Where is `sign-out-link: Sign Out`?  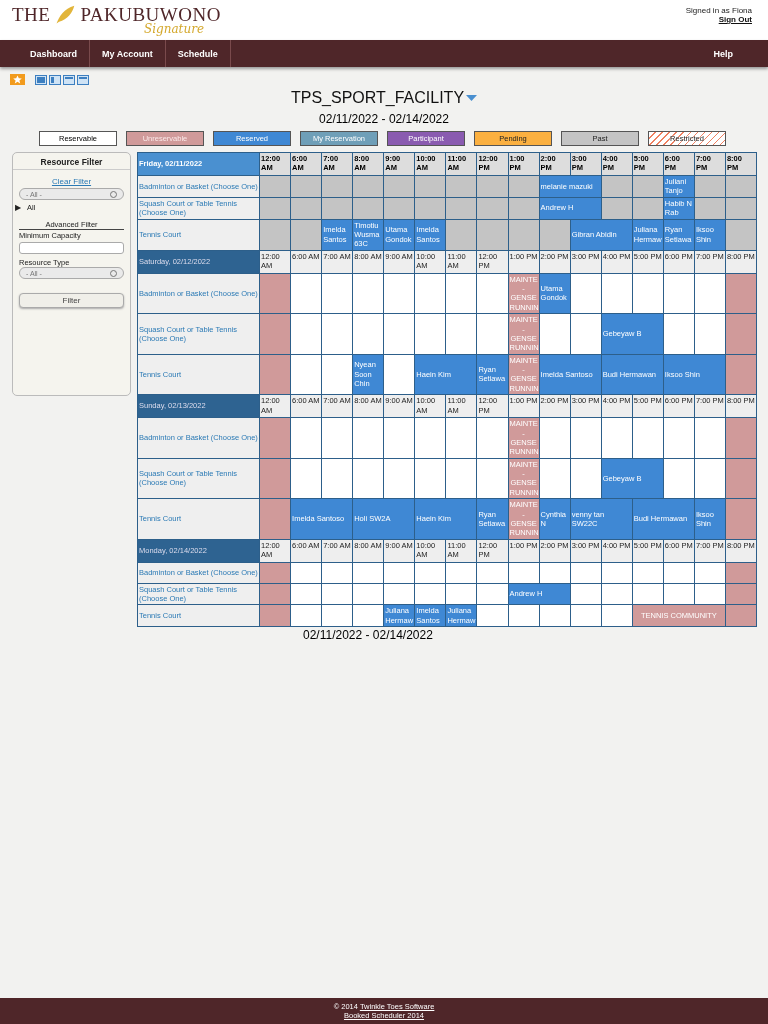
sign-out-link: Sign Out is located at coordinates (735, 19).